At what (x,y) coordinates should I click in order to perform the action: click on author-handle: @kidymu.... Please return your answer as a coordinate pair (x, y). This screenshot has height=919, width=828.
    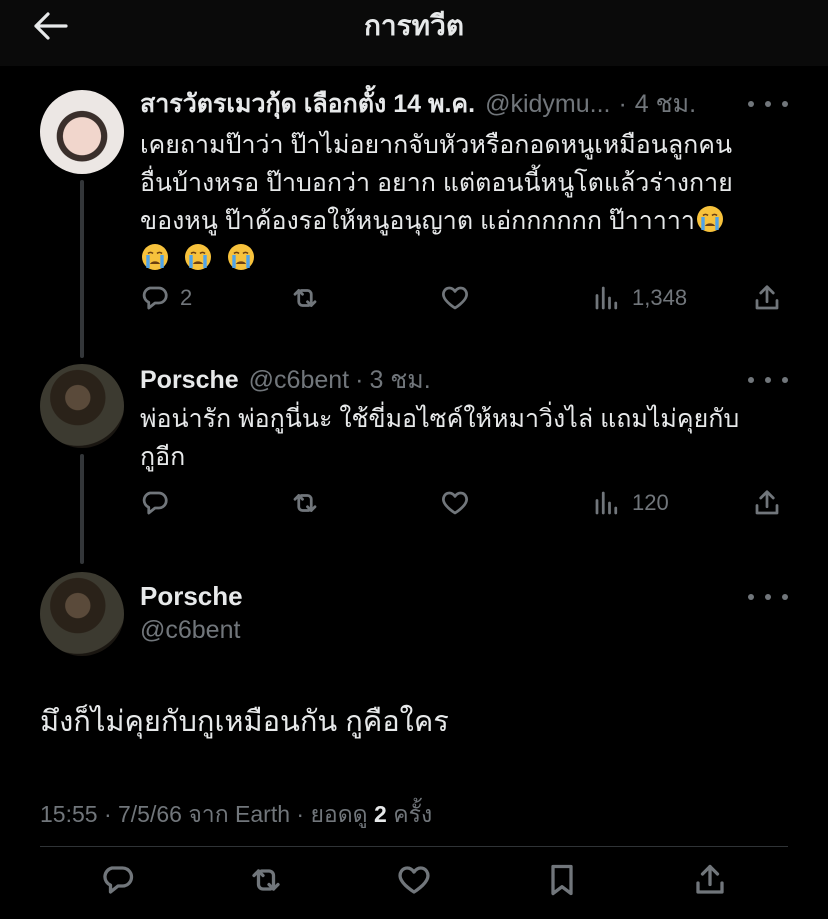
    Looking at the image, I should click on (547, 104).